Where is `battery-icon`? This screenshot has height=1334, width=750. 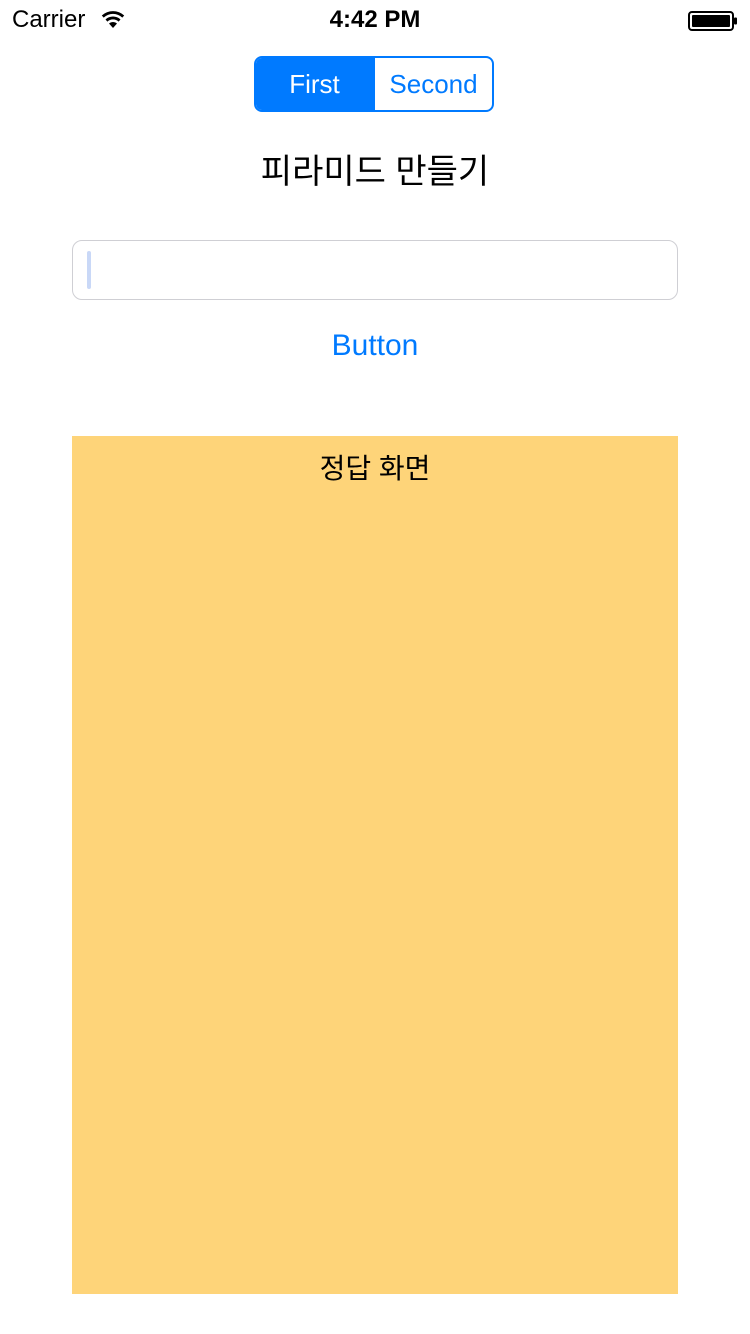
battery-icon is located at coordinates (713, 21).